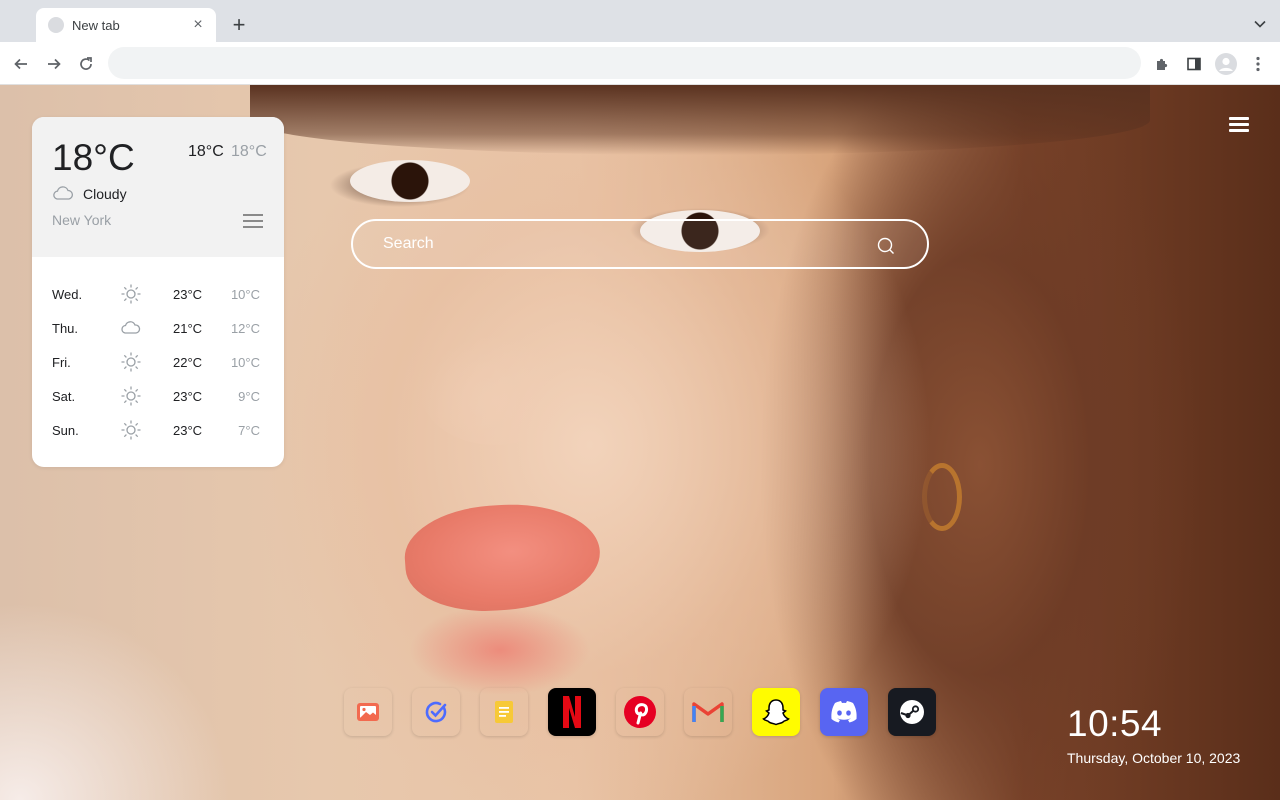  What do you see at coordinates (249, 396) in the screenshot?
I see `forecast-low: 9°C` at bounding box center [249, 396].